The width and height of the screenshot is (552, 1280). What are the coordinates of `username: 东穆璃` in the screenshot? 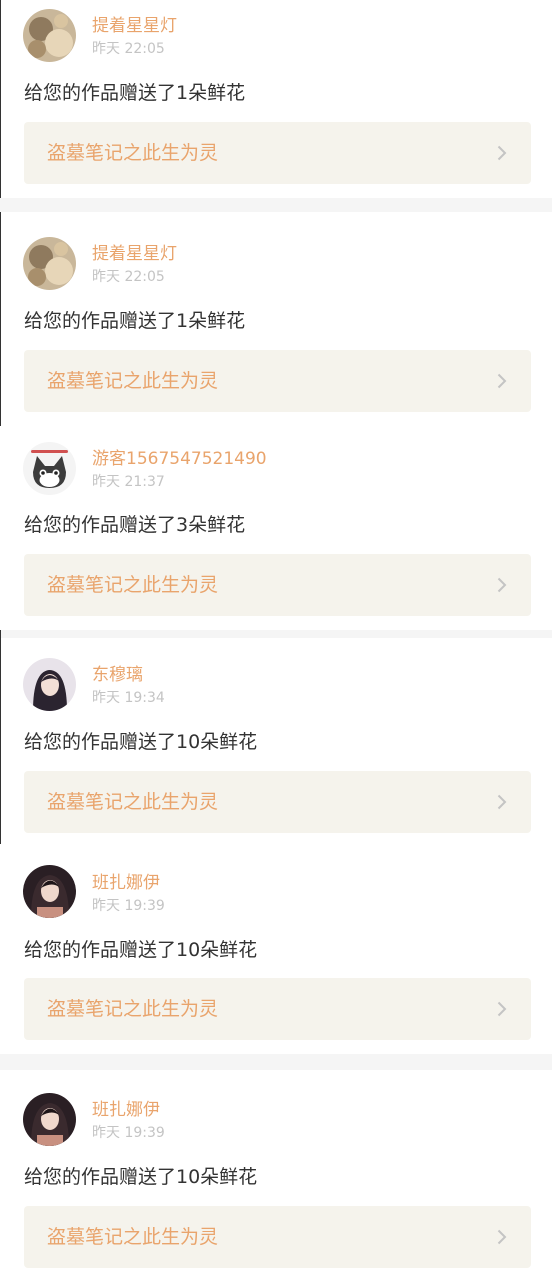 It's located at (117, 675).